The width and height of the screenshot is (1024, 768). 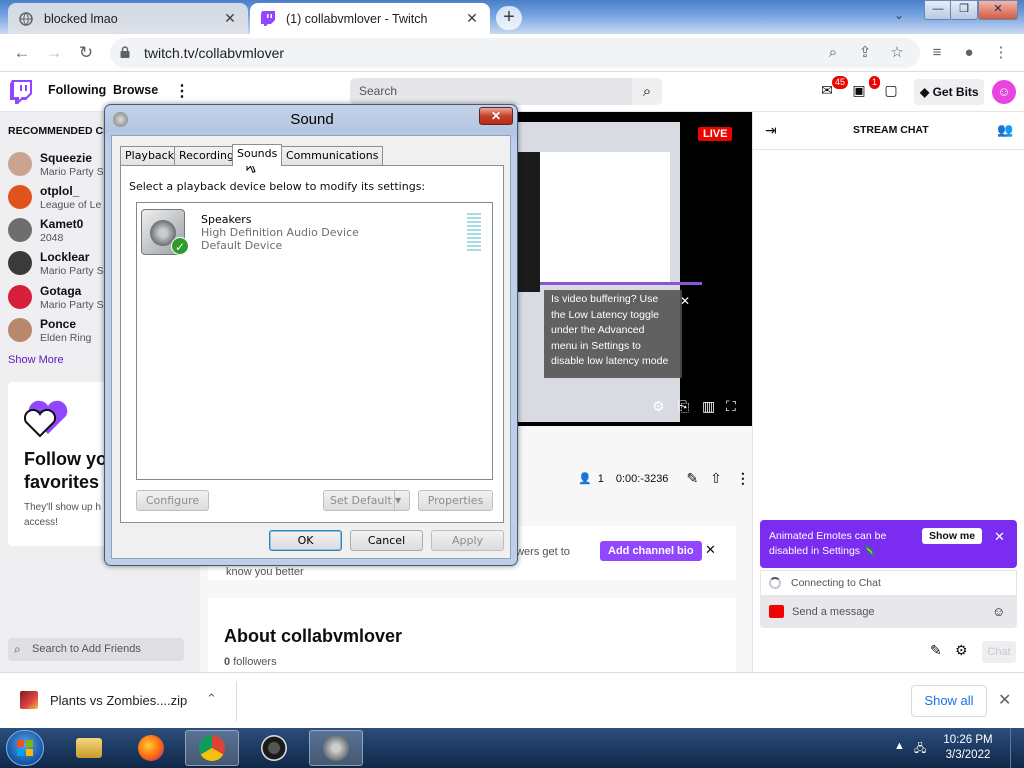 I want to click on ok-button: OK, so click(x=305, y=540).